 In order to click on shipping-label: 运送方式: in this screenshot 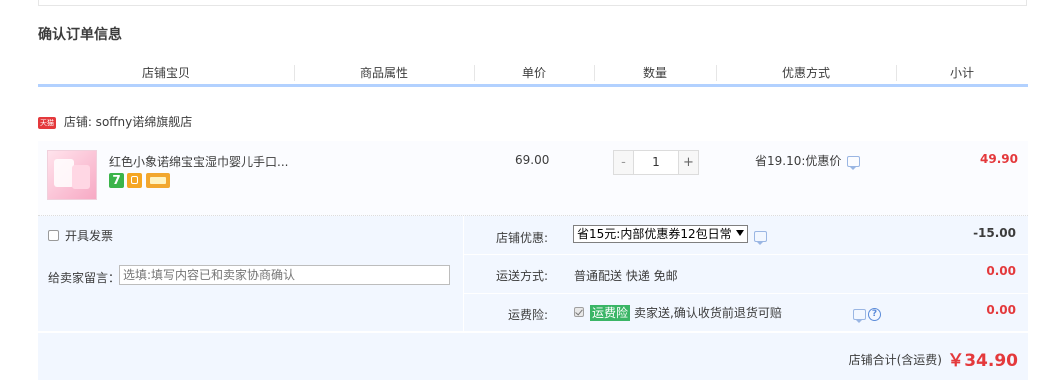, I will do `click(521, 276)`.